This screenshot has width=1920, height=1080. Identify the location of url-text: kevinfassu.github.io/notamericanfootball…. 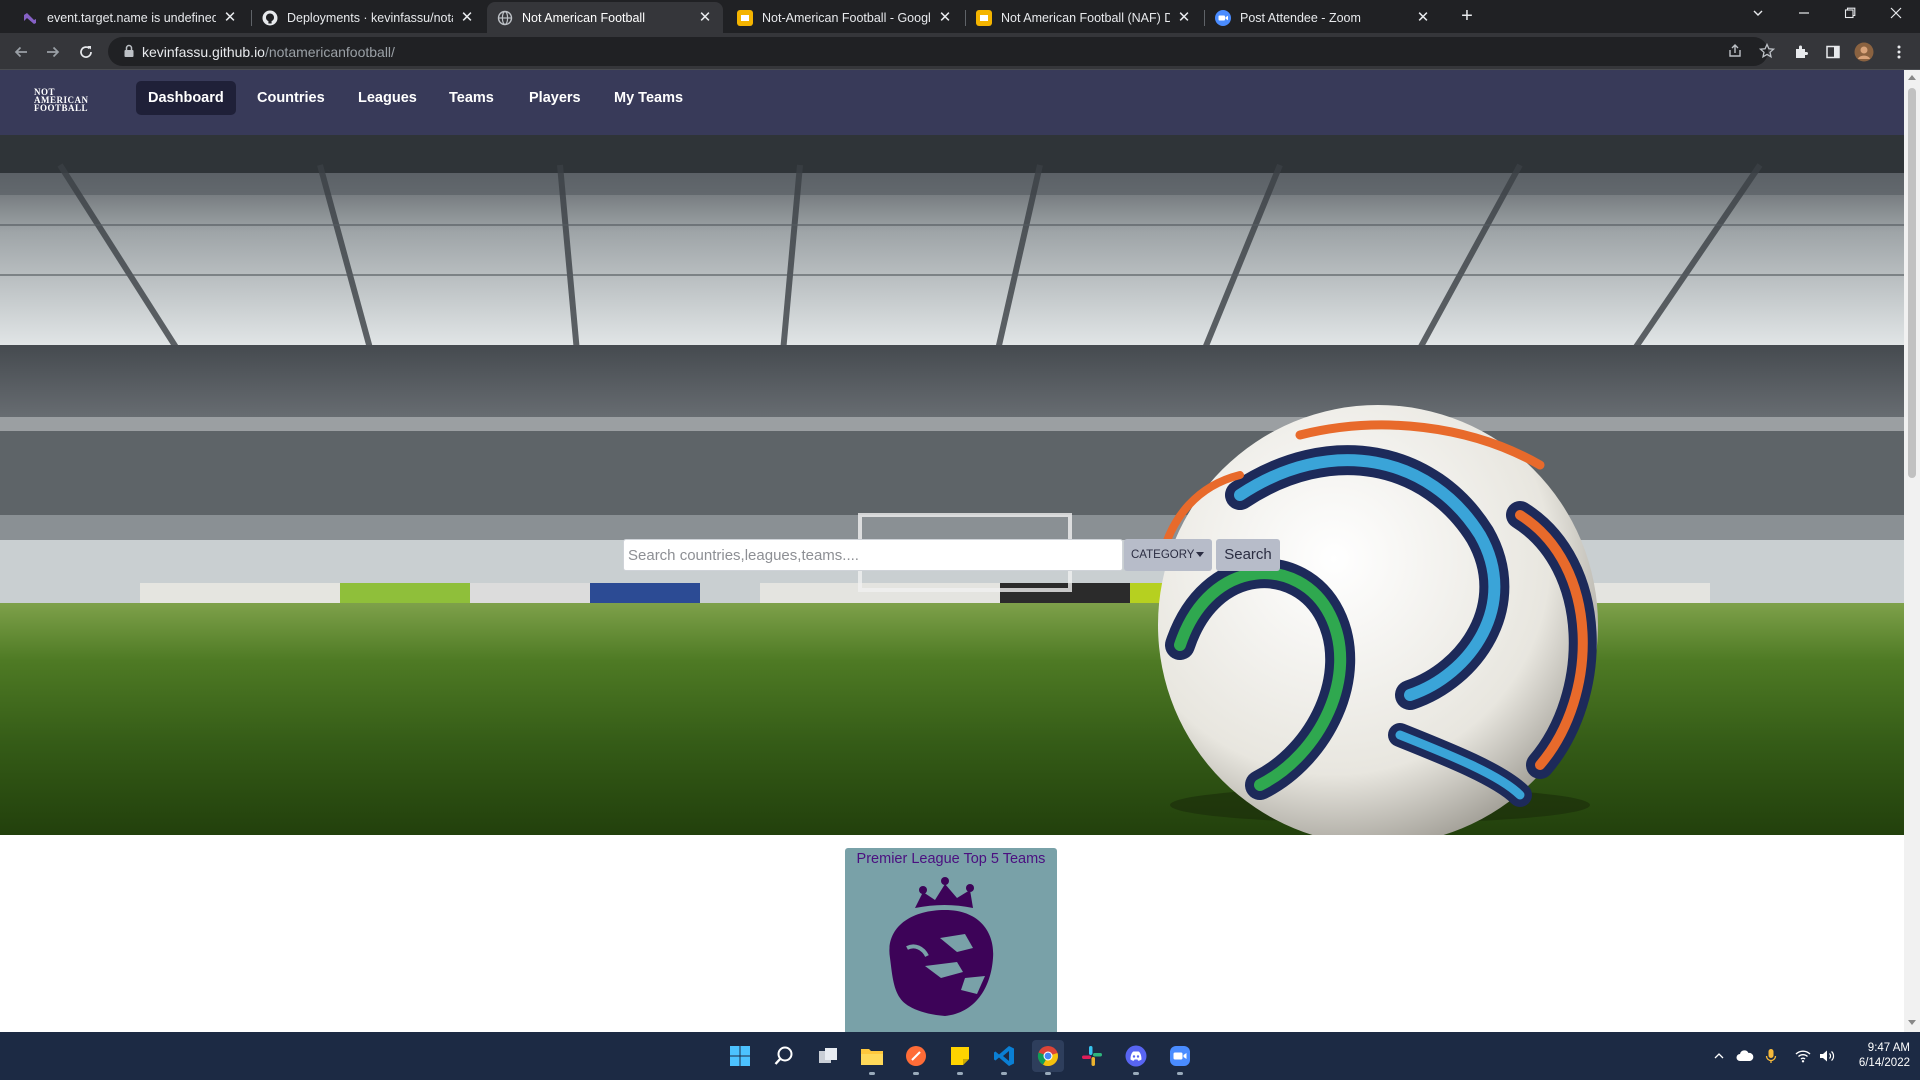
(268, 52).